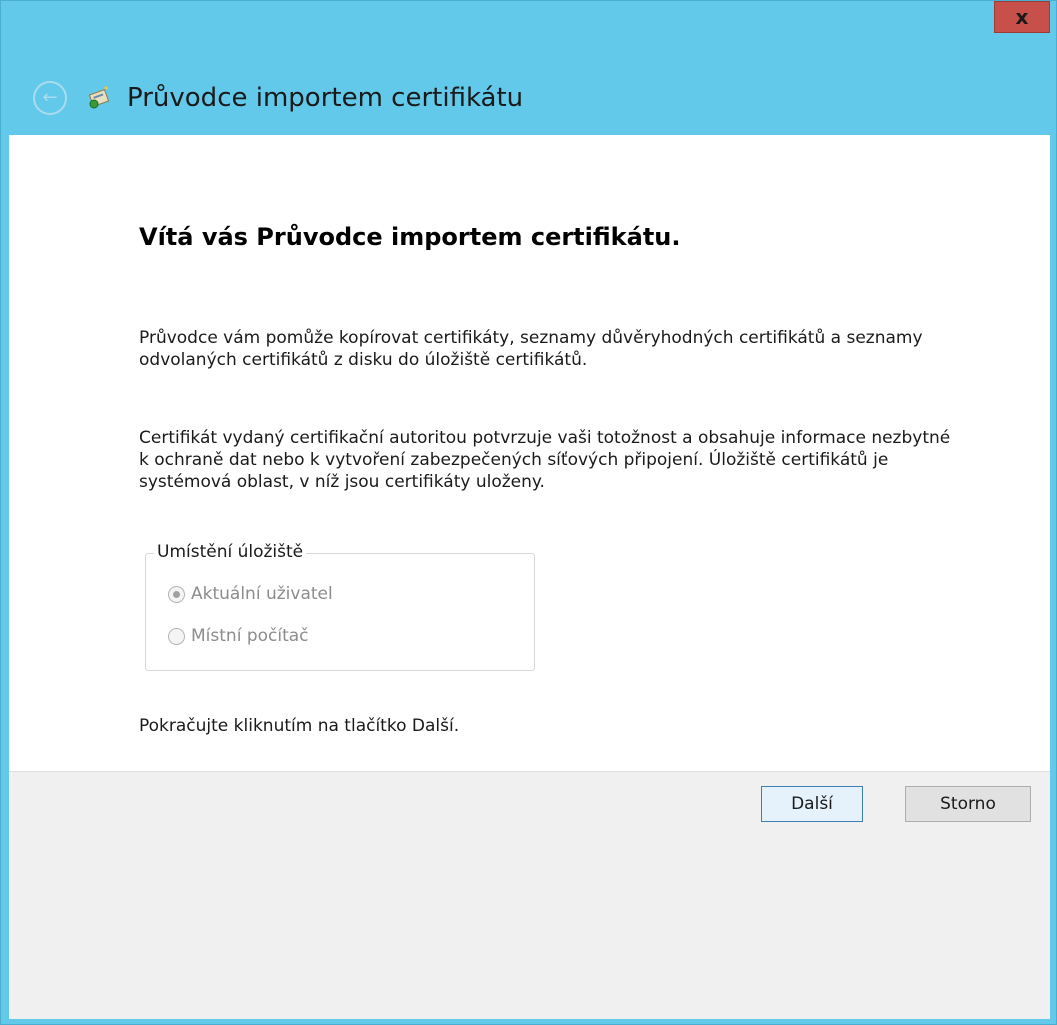  Describe the element at coordinates (99, 97) in the screenshot. I see `certificate-wizard-icon` at that location.